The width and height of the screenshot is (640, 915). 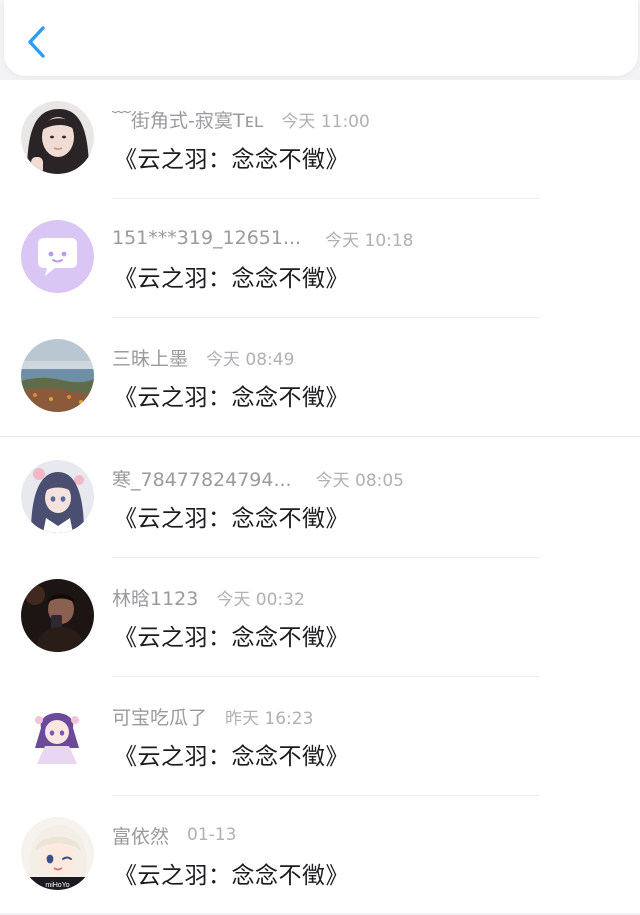 I want to click on divider, so click(x=320, y=436).